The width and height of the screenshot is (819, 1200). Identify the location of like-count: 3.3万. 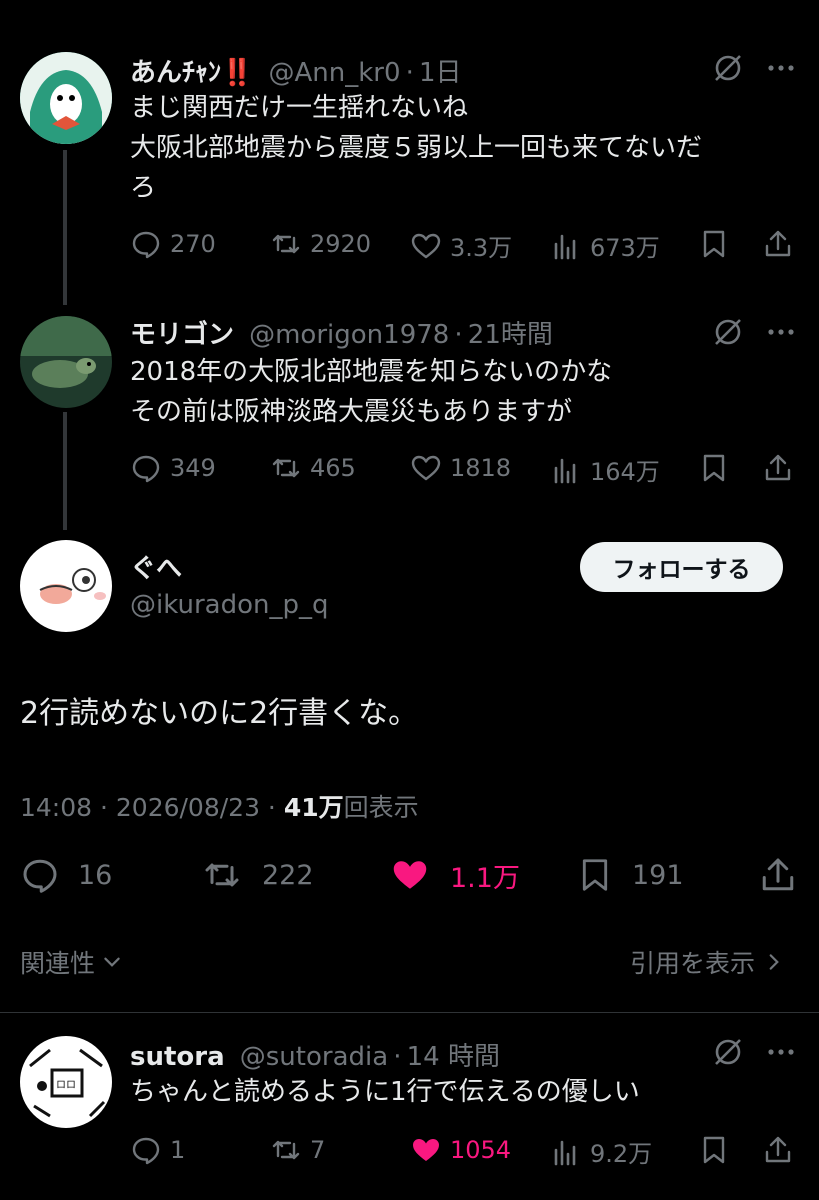
(481, 248).